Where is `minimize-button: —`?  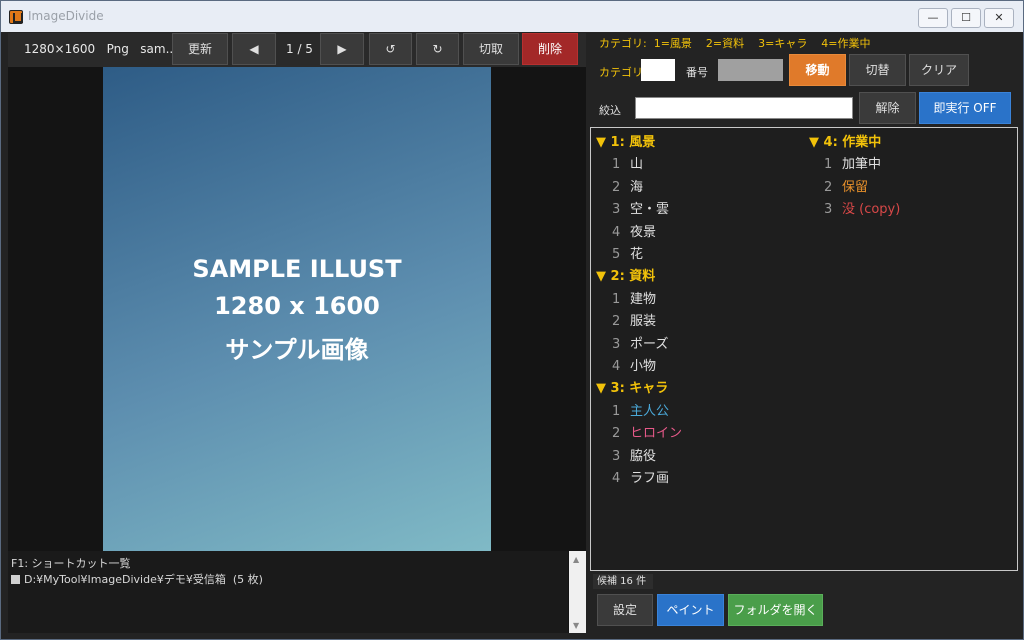 minimize-button: — is located at coordinates (933, 18).